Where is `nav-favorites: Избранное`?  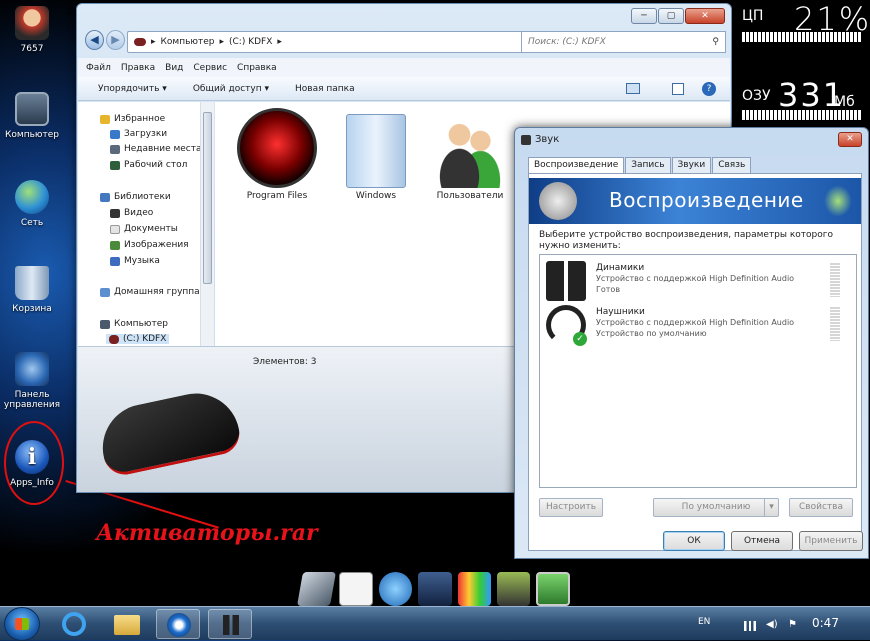
nav-favorites: Избранное is located at coordinates (132, 119).